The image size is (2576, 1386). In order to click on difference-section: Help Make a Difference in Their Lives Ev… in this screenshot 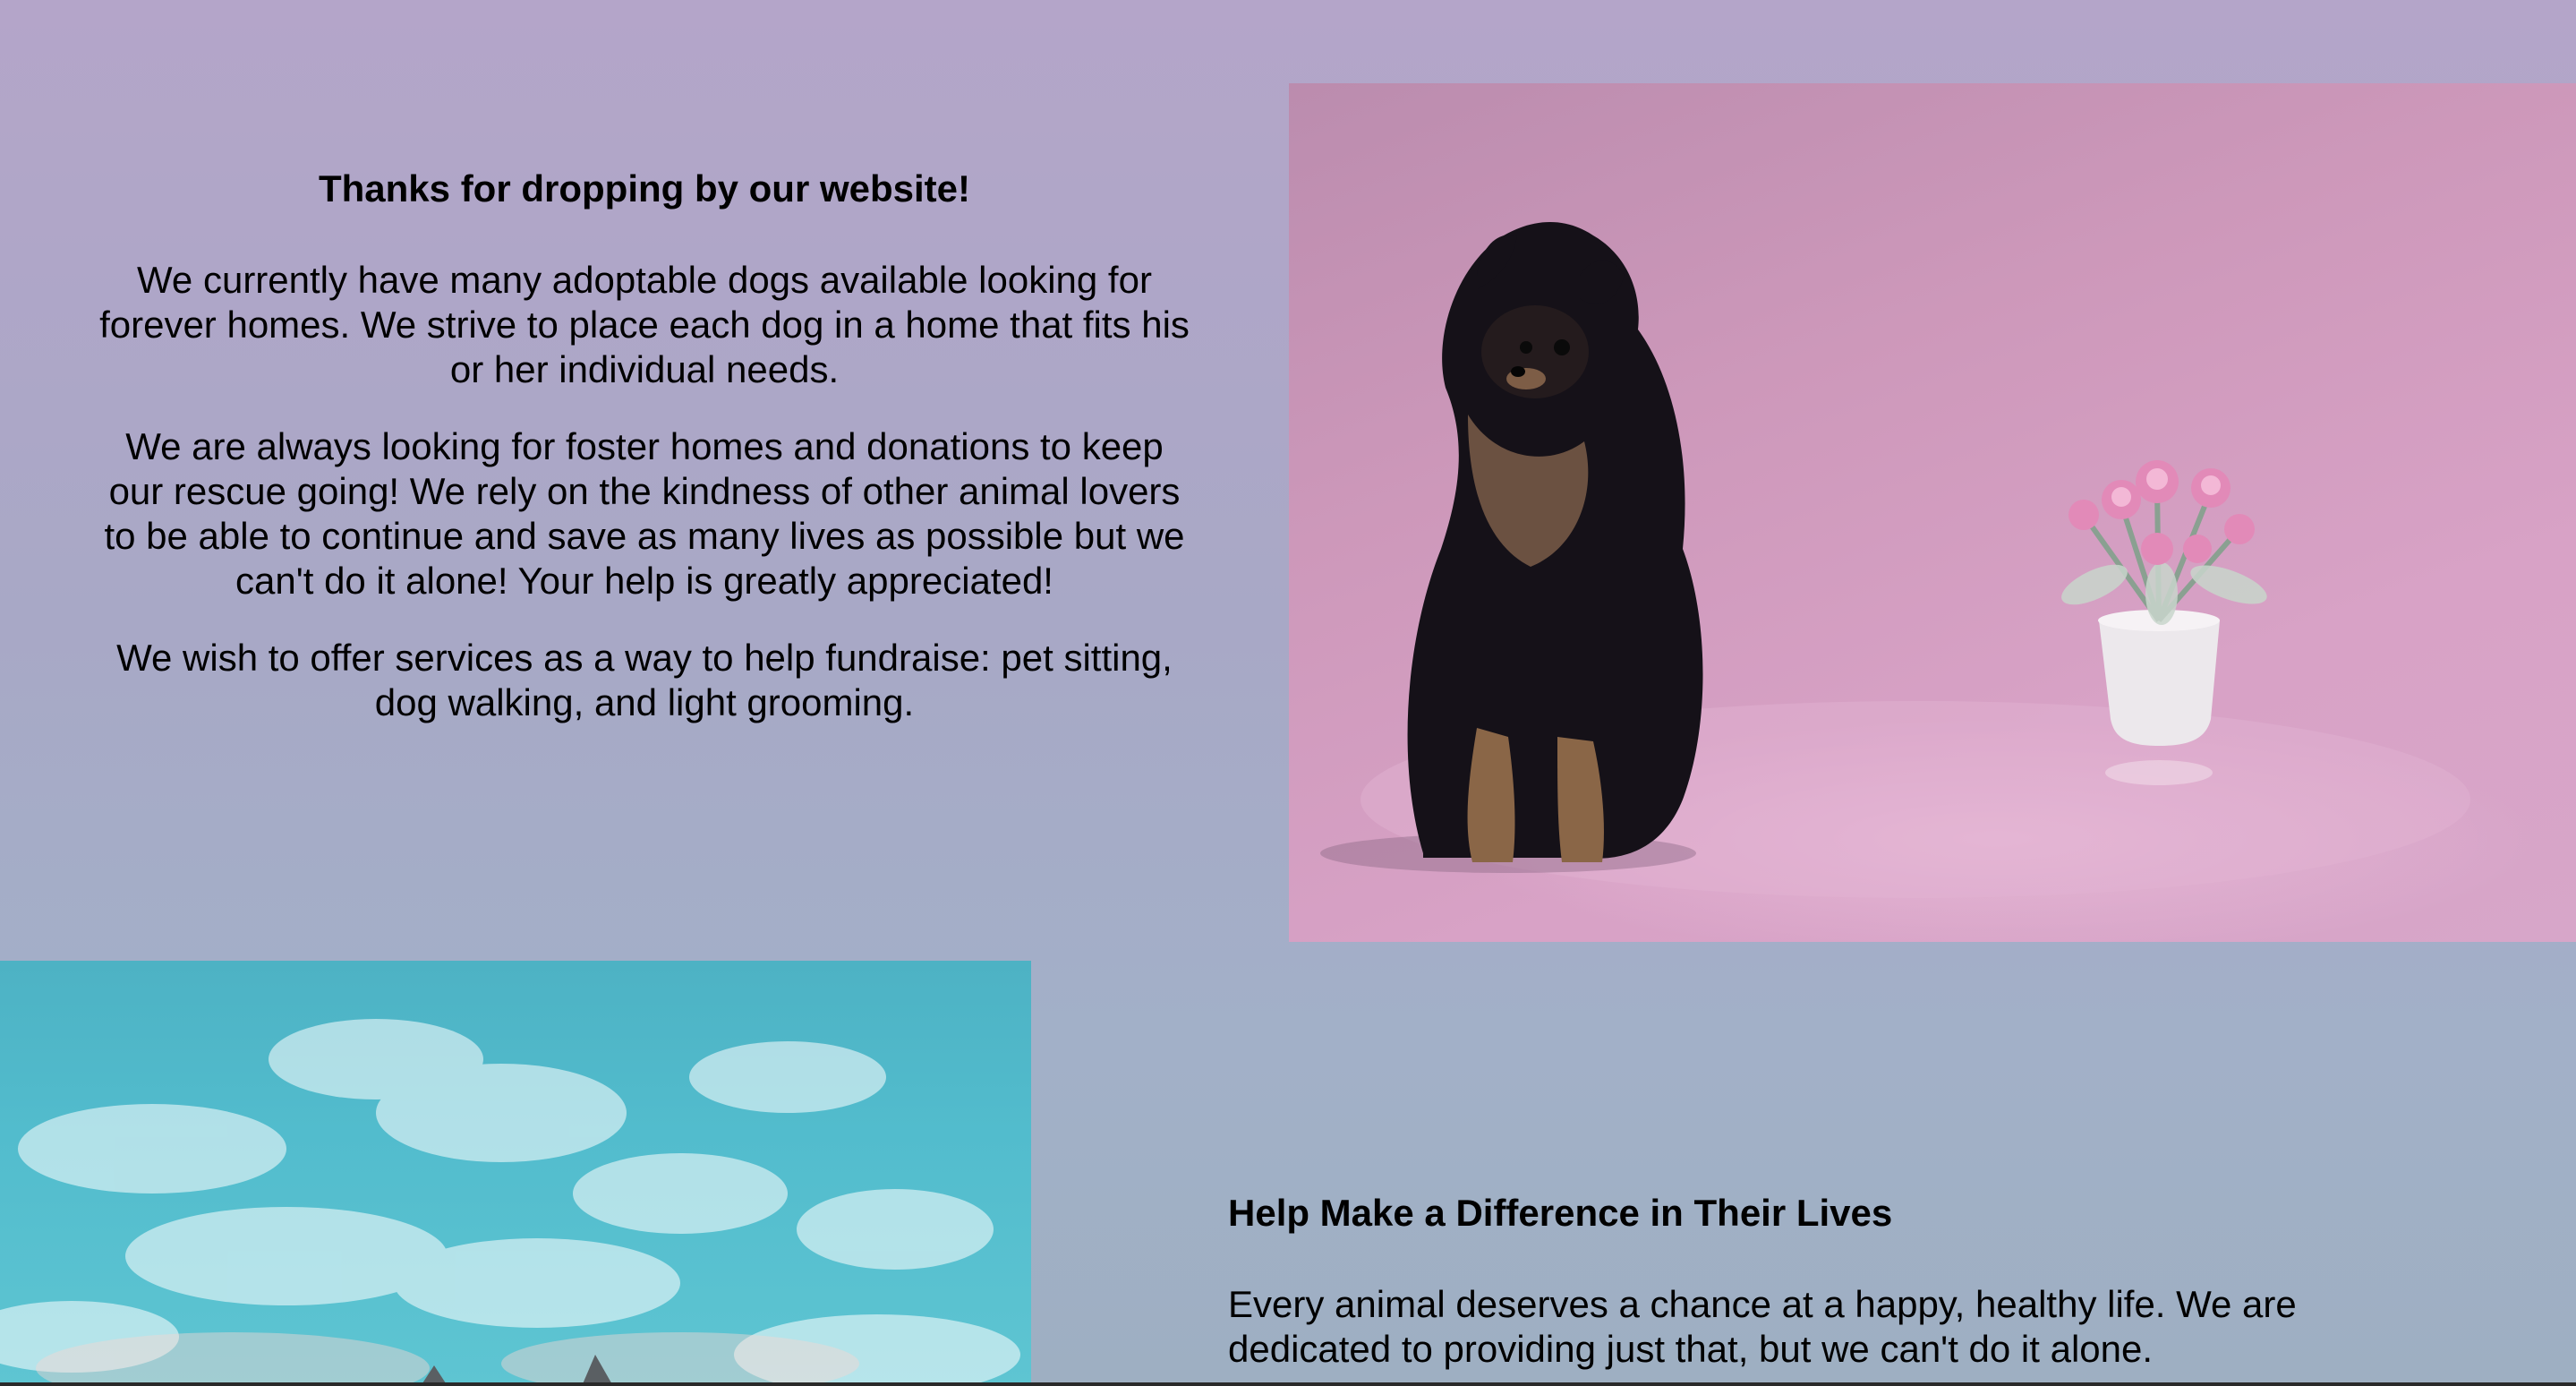, I will do `click(1765, 1281)`.